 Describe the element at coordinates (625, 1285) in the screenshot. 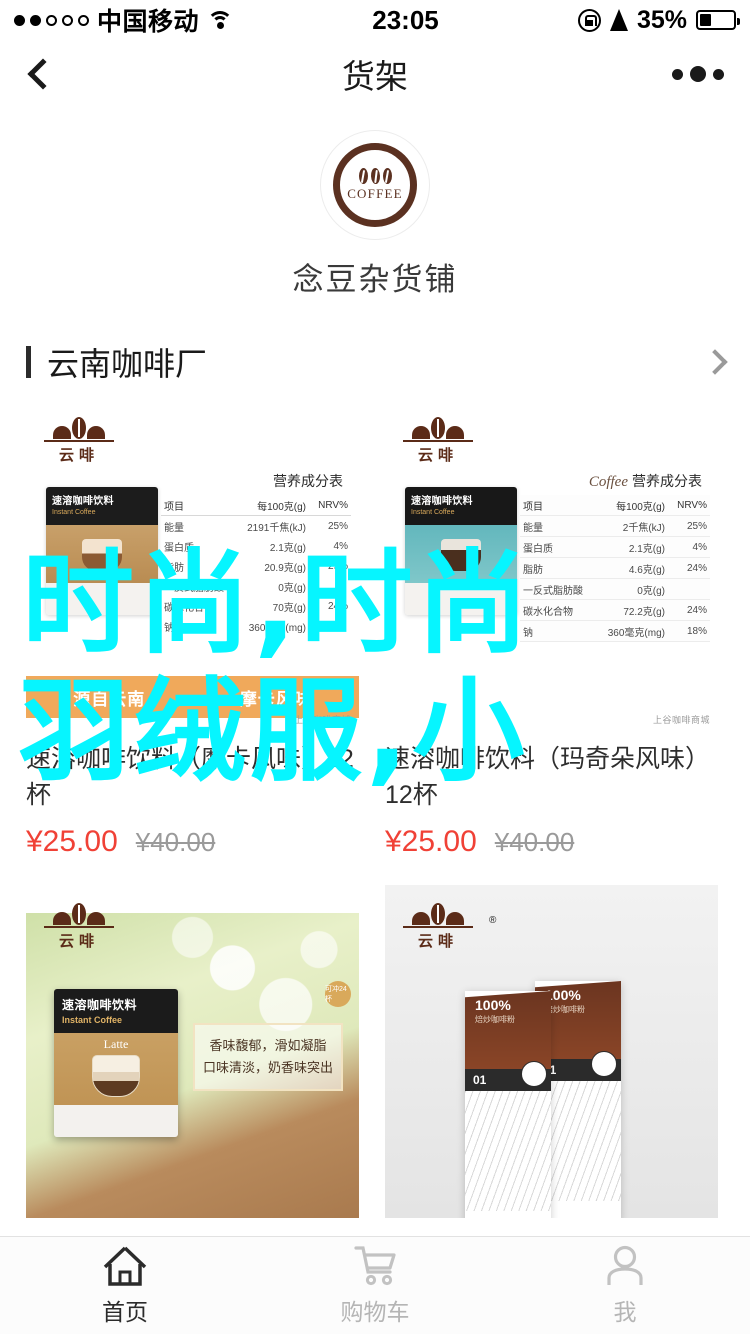

I see `tab-profile: 我` at that location.